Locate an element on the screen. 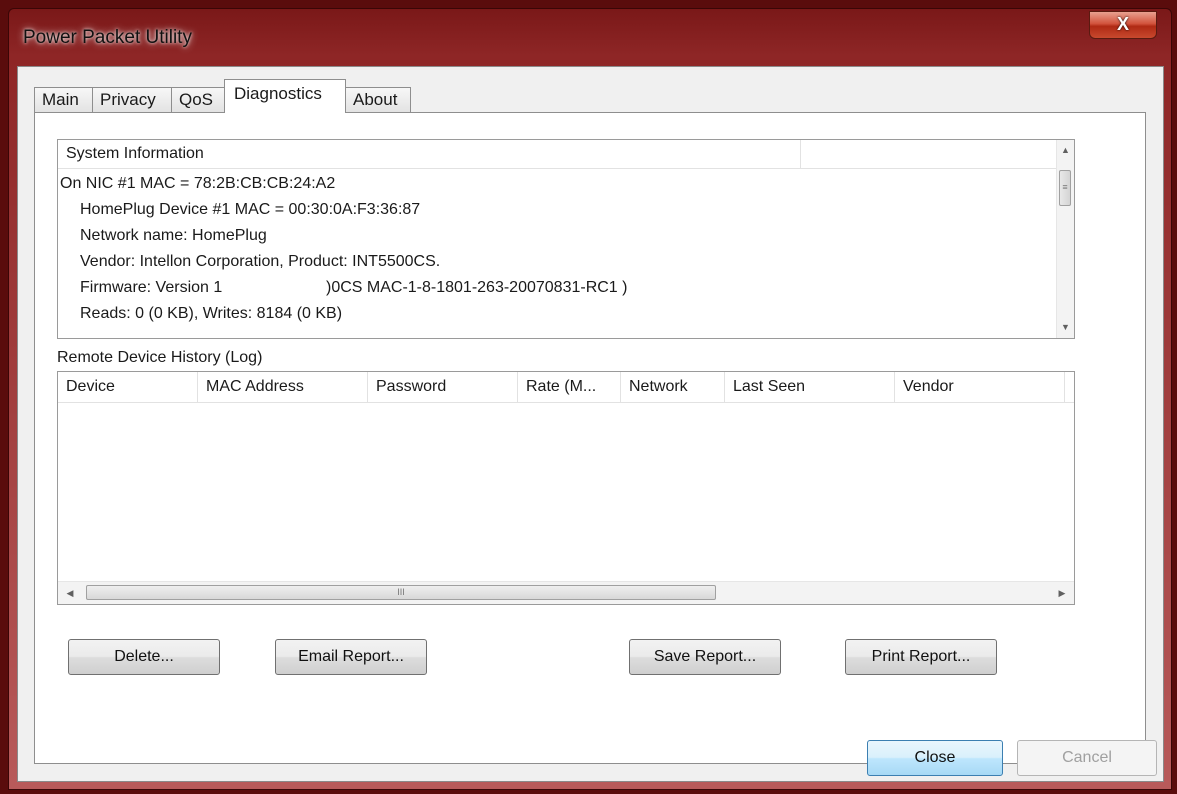 The height and width of the screenshot is (794, 1177). column-vendor: Vendor is located at coordinates (980, 387).